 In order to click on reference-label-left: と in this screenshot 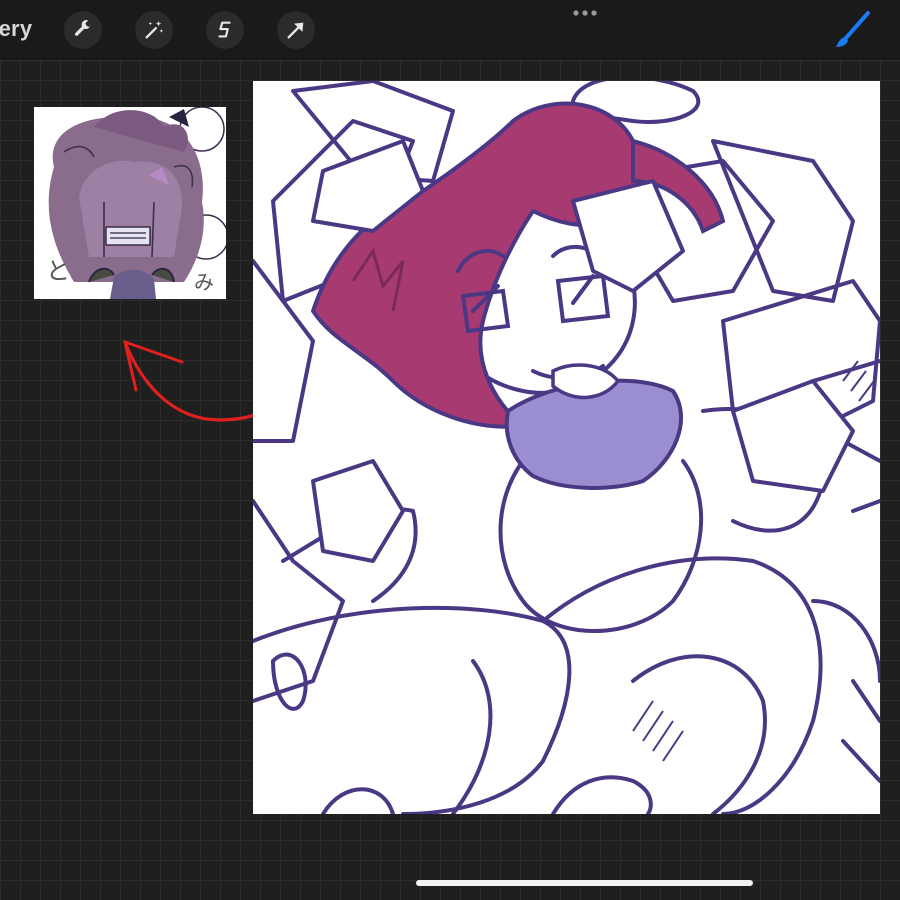, I will do `click(58, 271)`.